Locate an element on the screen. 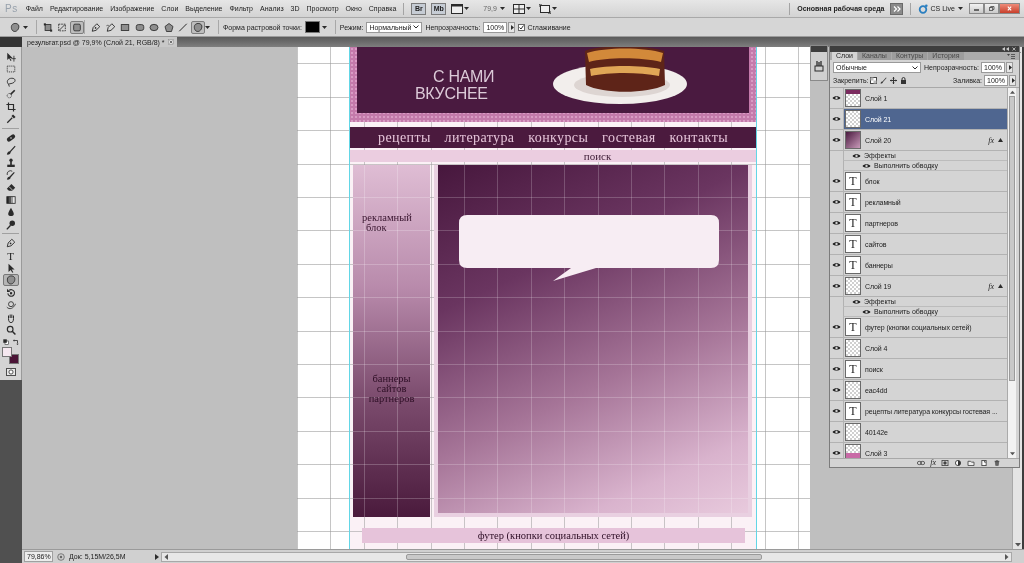  transparency-lock-icon is located at coordinates (874, 80).